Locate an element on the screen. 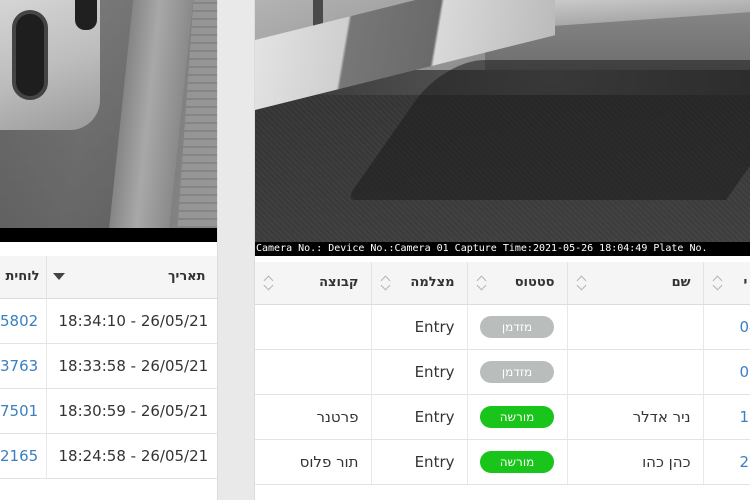 This screenshot has width=750, height=500. header-group: קבוצה is located at coordinates (313, 283).